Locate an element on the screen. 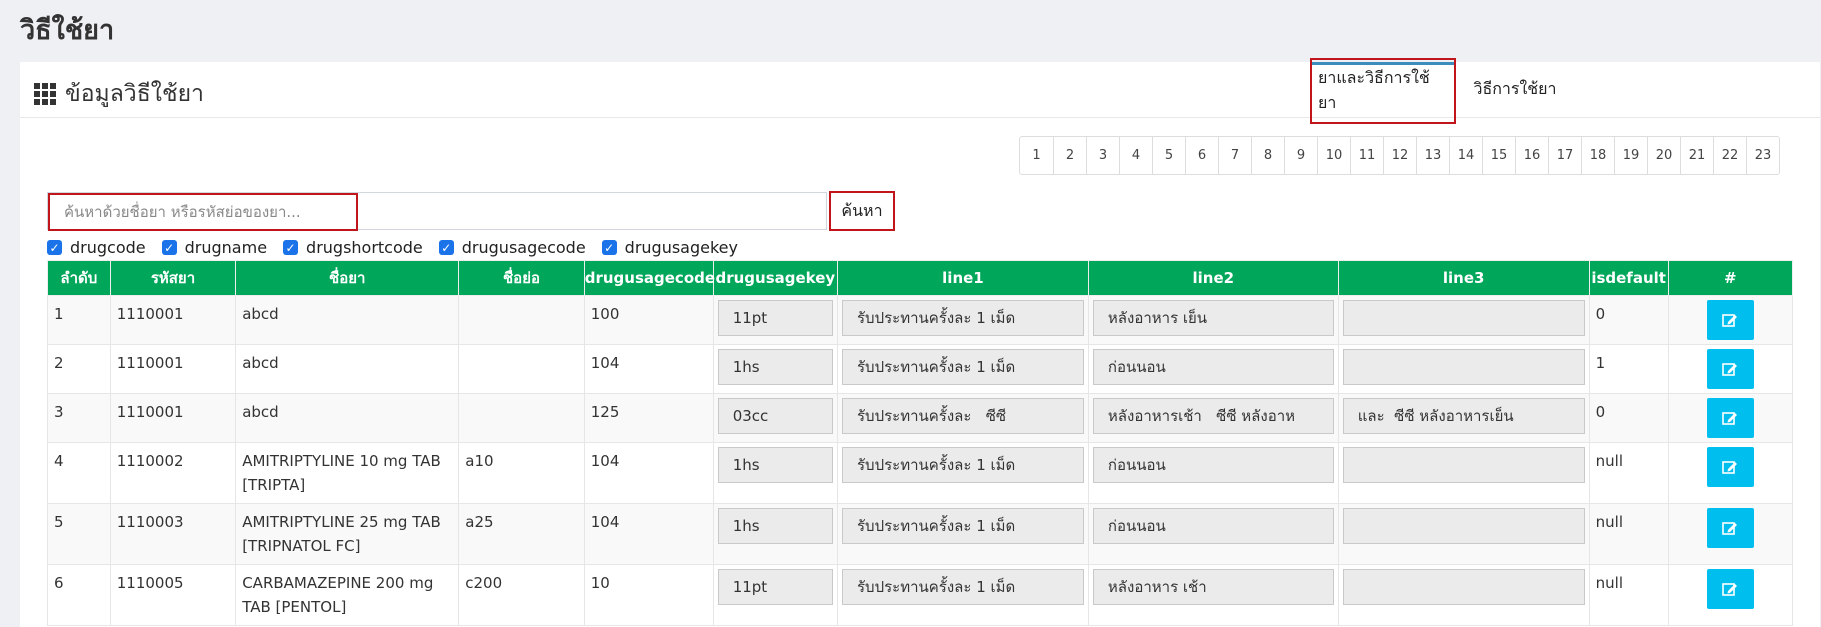 The height and width of the screenshot is (627, 1821). page-link: 10 is located at coordinates (1333, 155).